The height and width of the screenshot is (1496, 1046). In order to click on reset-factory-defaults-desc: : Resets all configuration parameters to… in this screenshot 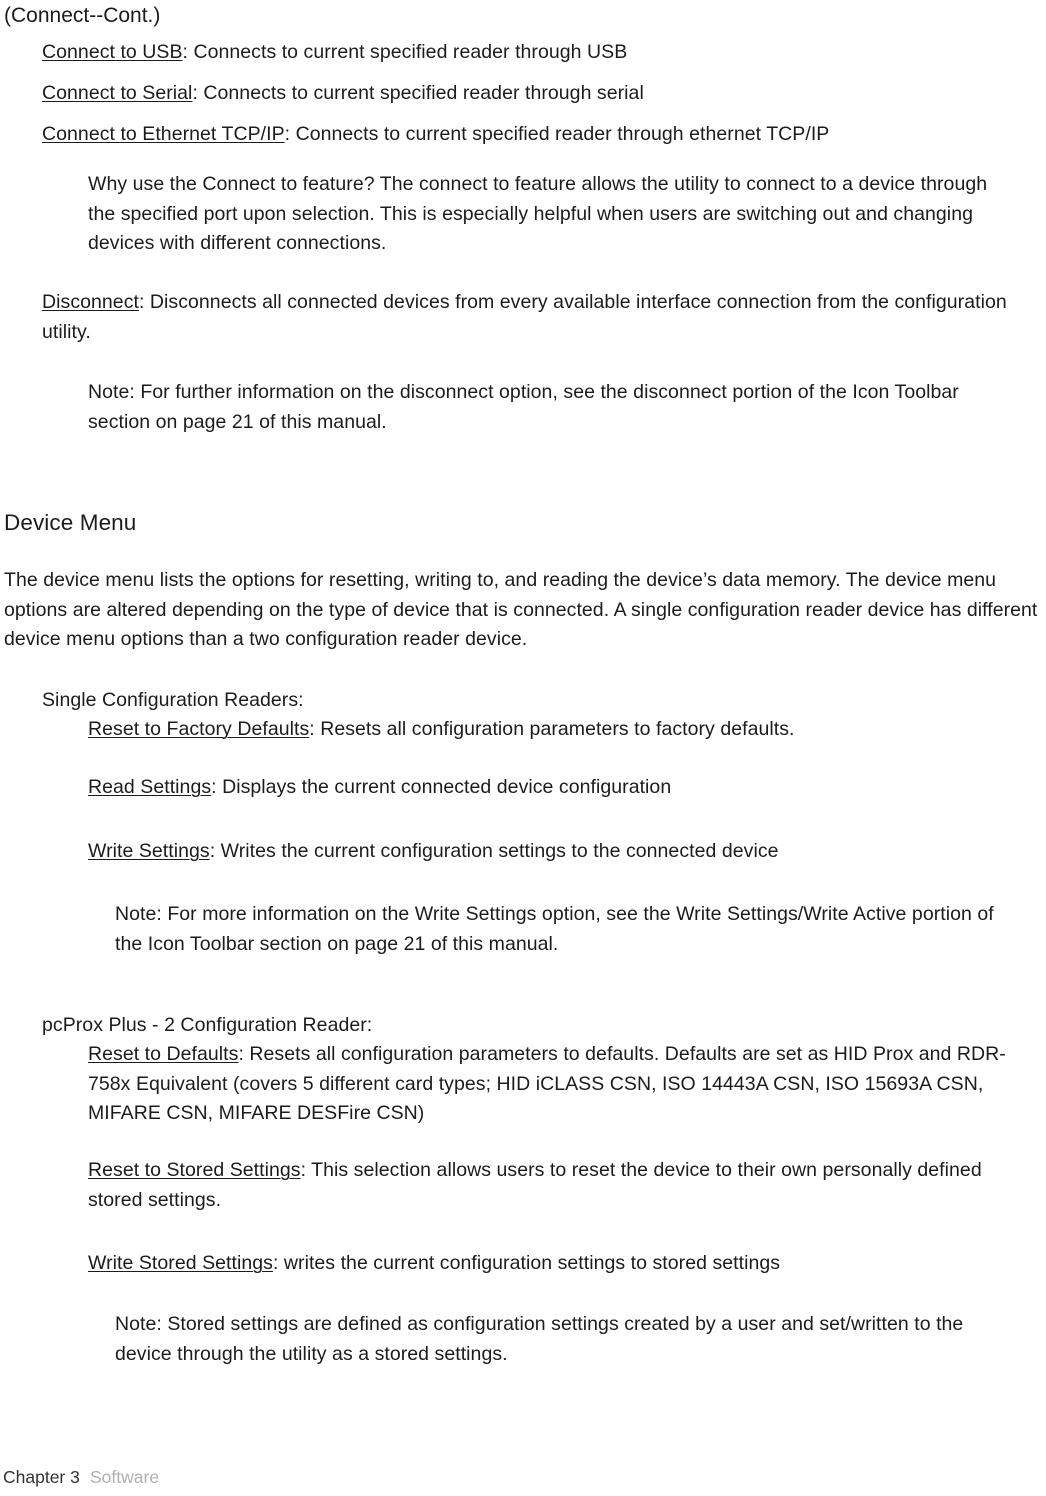, I will do `click(552, 729)`.